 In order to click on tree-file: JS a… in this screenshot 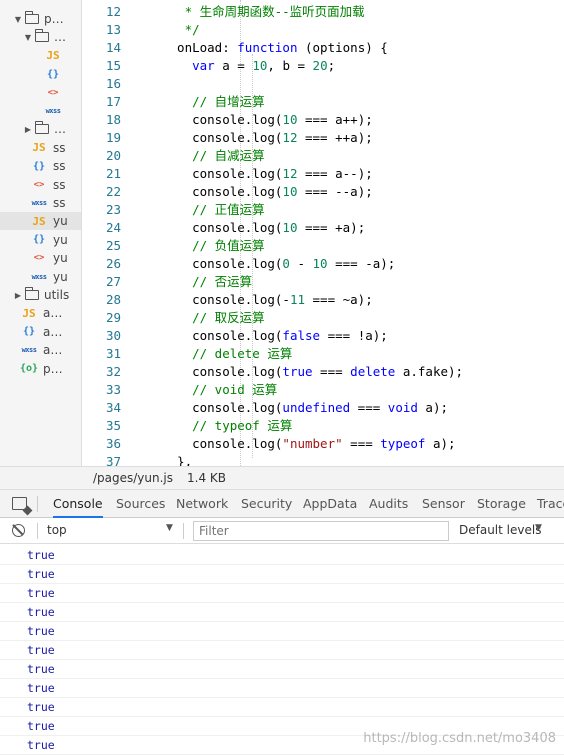, I will do `click(40, 313)`.